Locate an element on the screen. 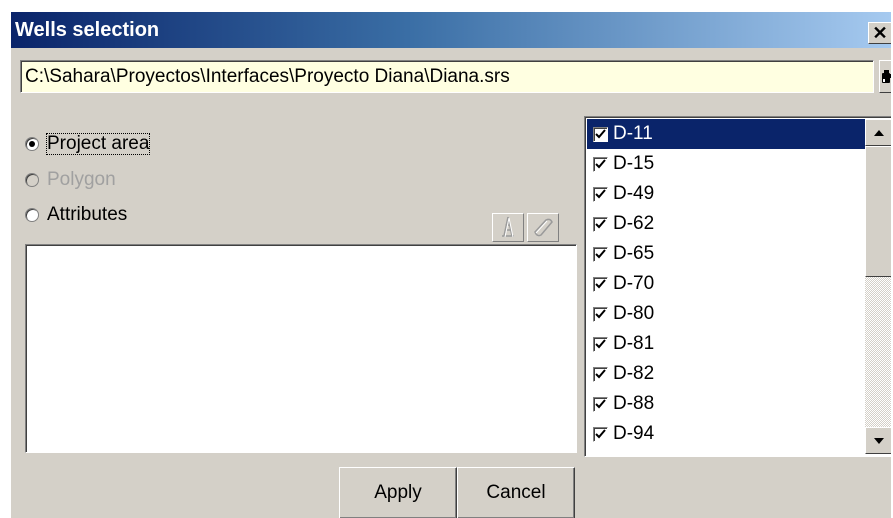 This screenshot has width=893, height=518. radio-label-project-area: Project area is located at coordinates (98, 144).